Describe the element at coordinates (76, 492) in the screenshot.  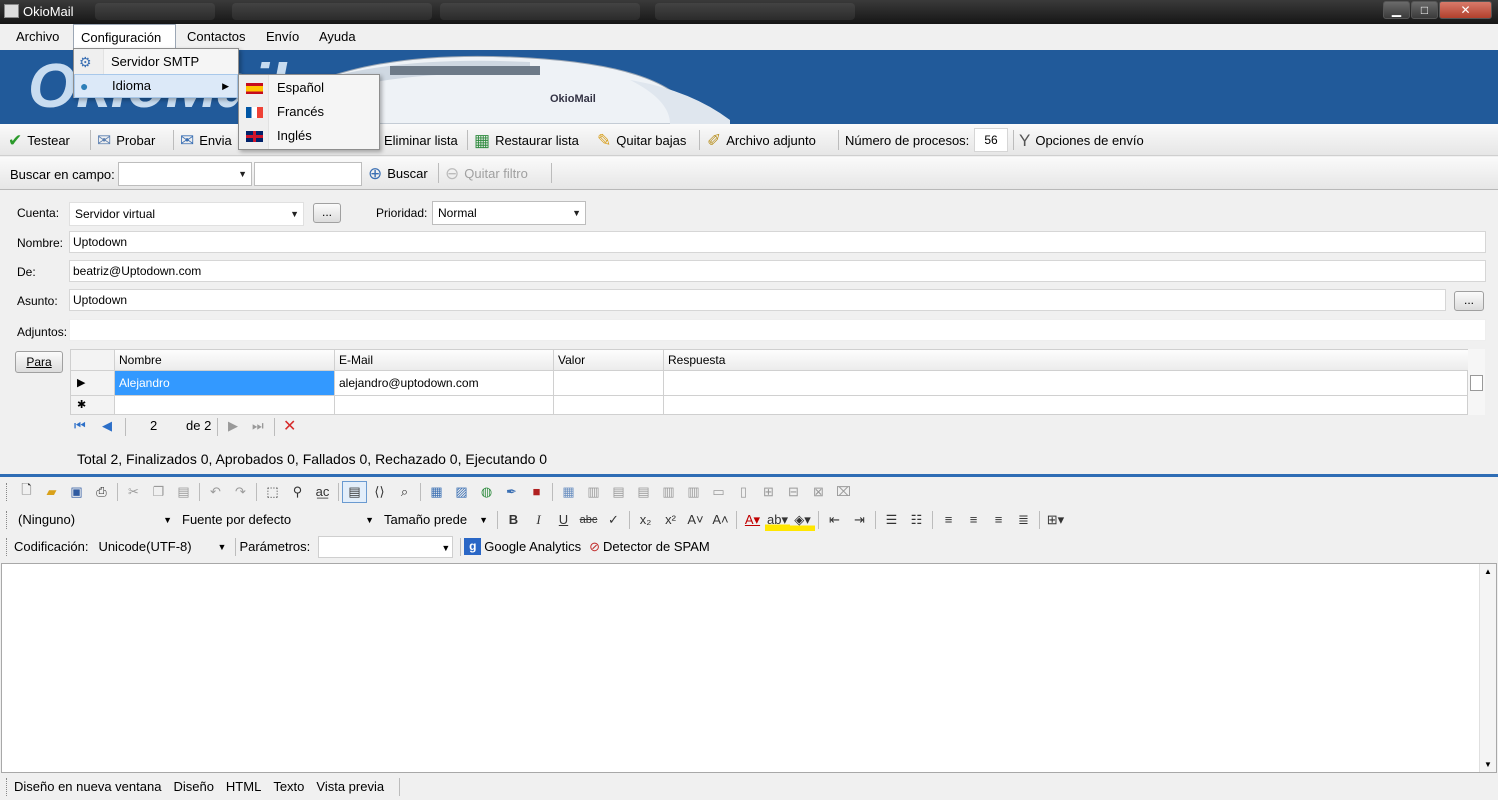
I see `save-icon: ▣` at that location.